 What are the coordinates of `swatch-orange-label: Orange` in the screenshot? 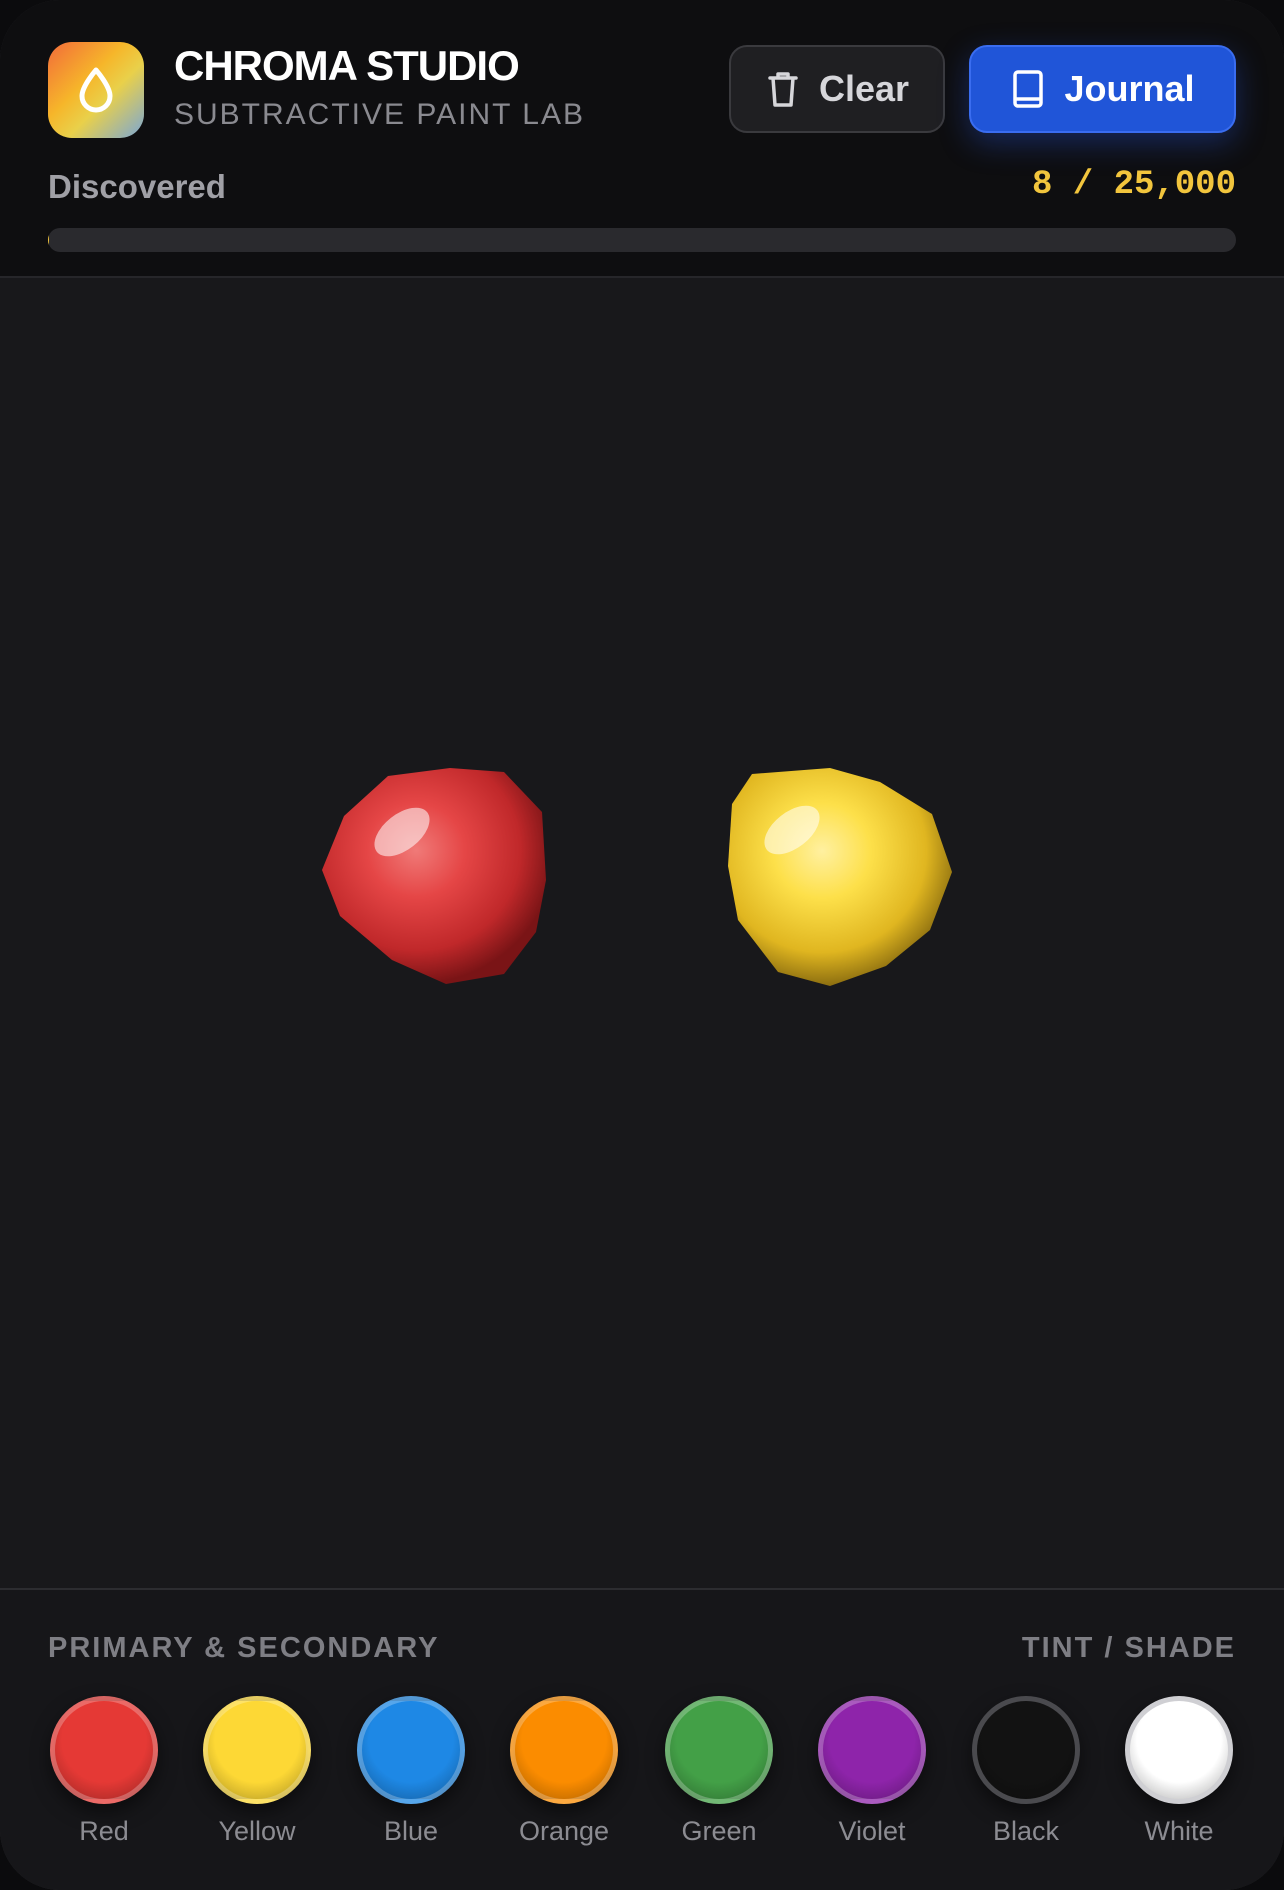 It's located at (564, 1831).